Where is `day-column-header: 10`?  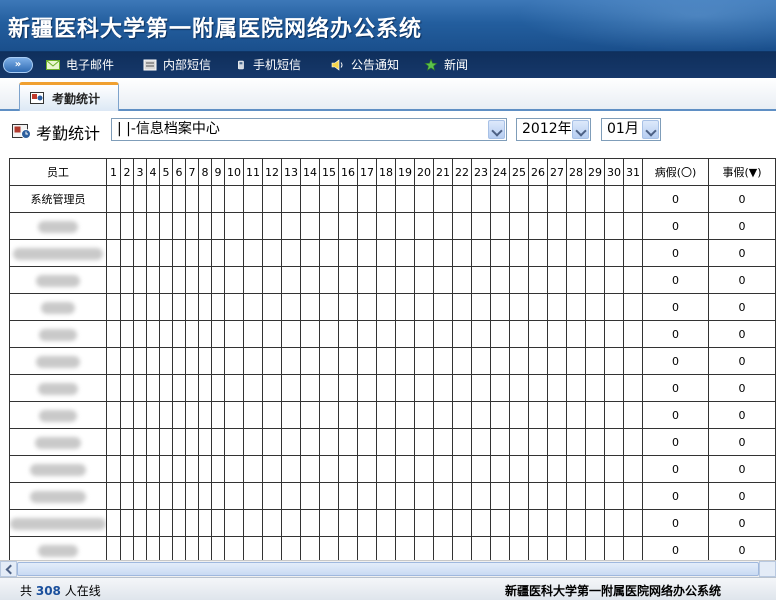
day-column-header: 10 is located at coordinates (234, 172).